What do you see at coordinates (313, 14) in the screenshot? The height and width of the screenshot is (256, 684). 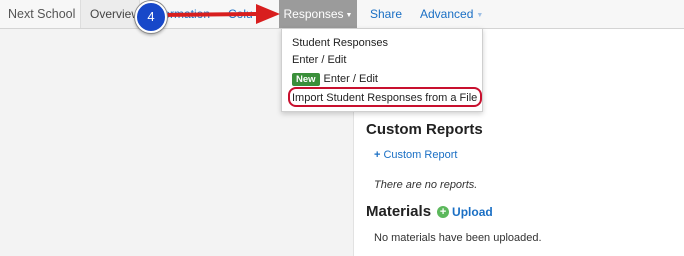 I see `tab-responses-label: Responses` at bounding box center [313, 14].